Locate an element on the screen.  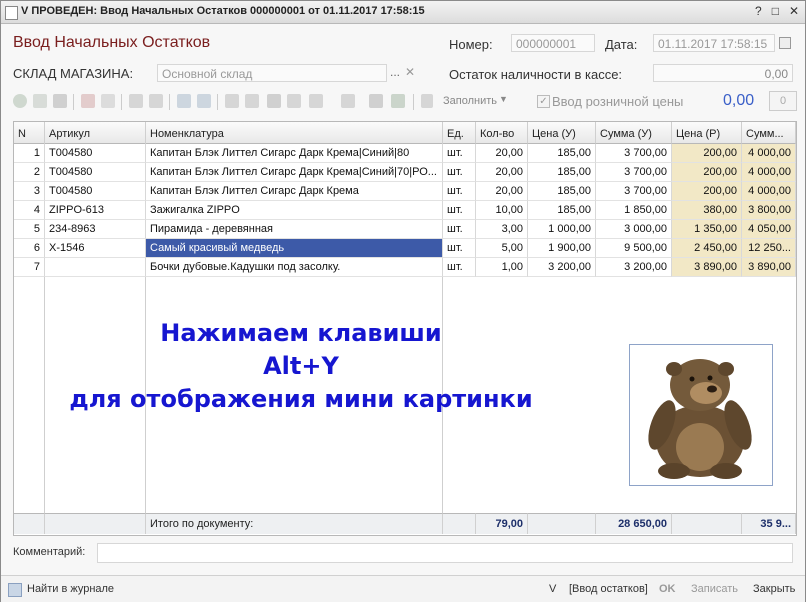
small-value-box: 0 is located at coordinates (783, 101).